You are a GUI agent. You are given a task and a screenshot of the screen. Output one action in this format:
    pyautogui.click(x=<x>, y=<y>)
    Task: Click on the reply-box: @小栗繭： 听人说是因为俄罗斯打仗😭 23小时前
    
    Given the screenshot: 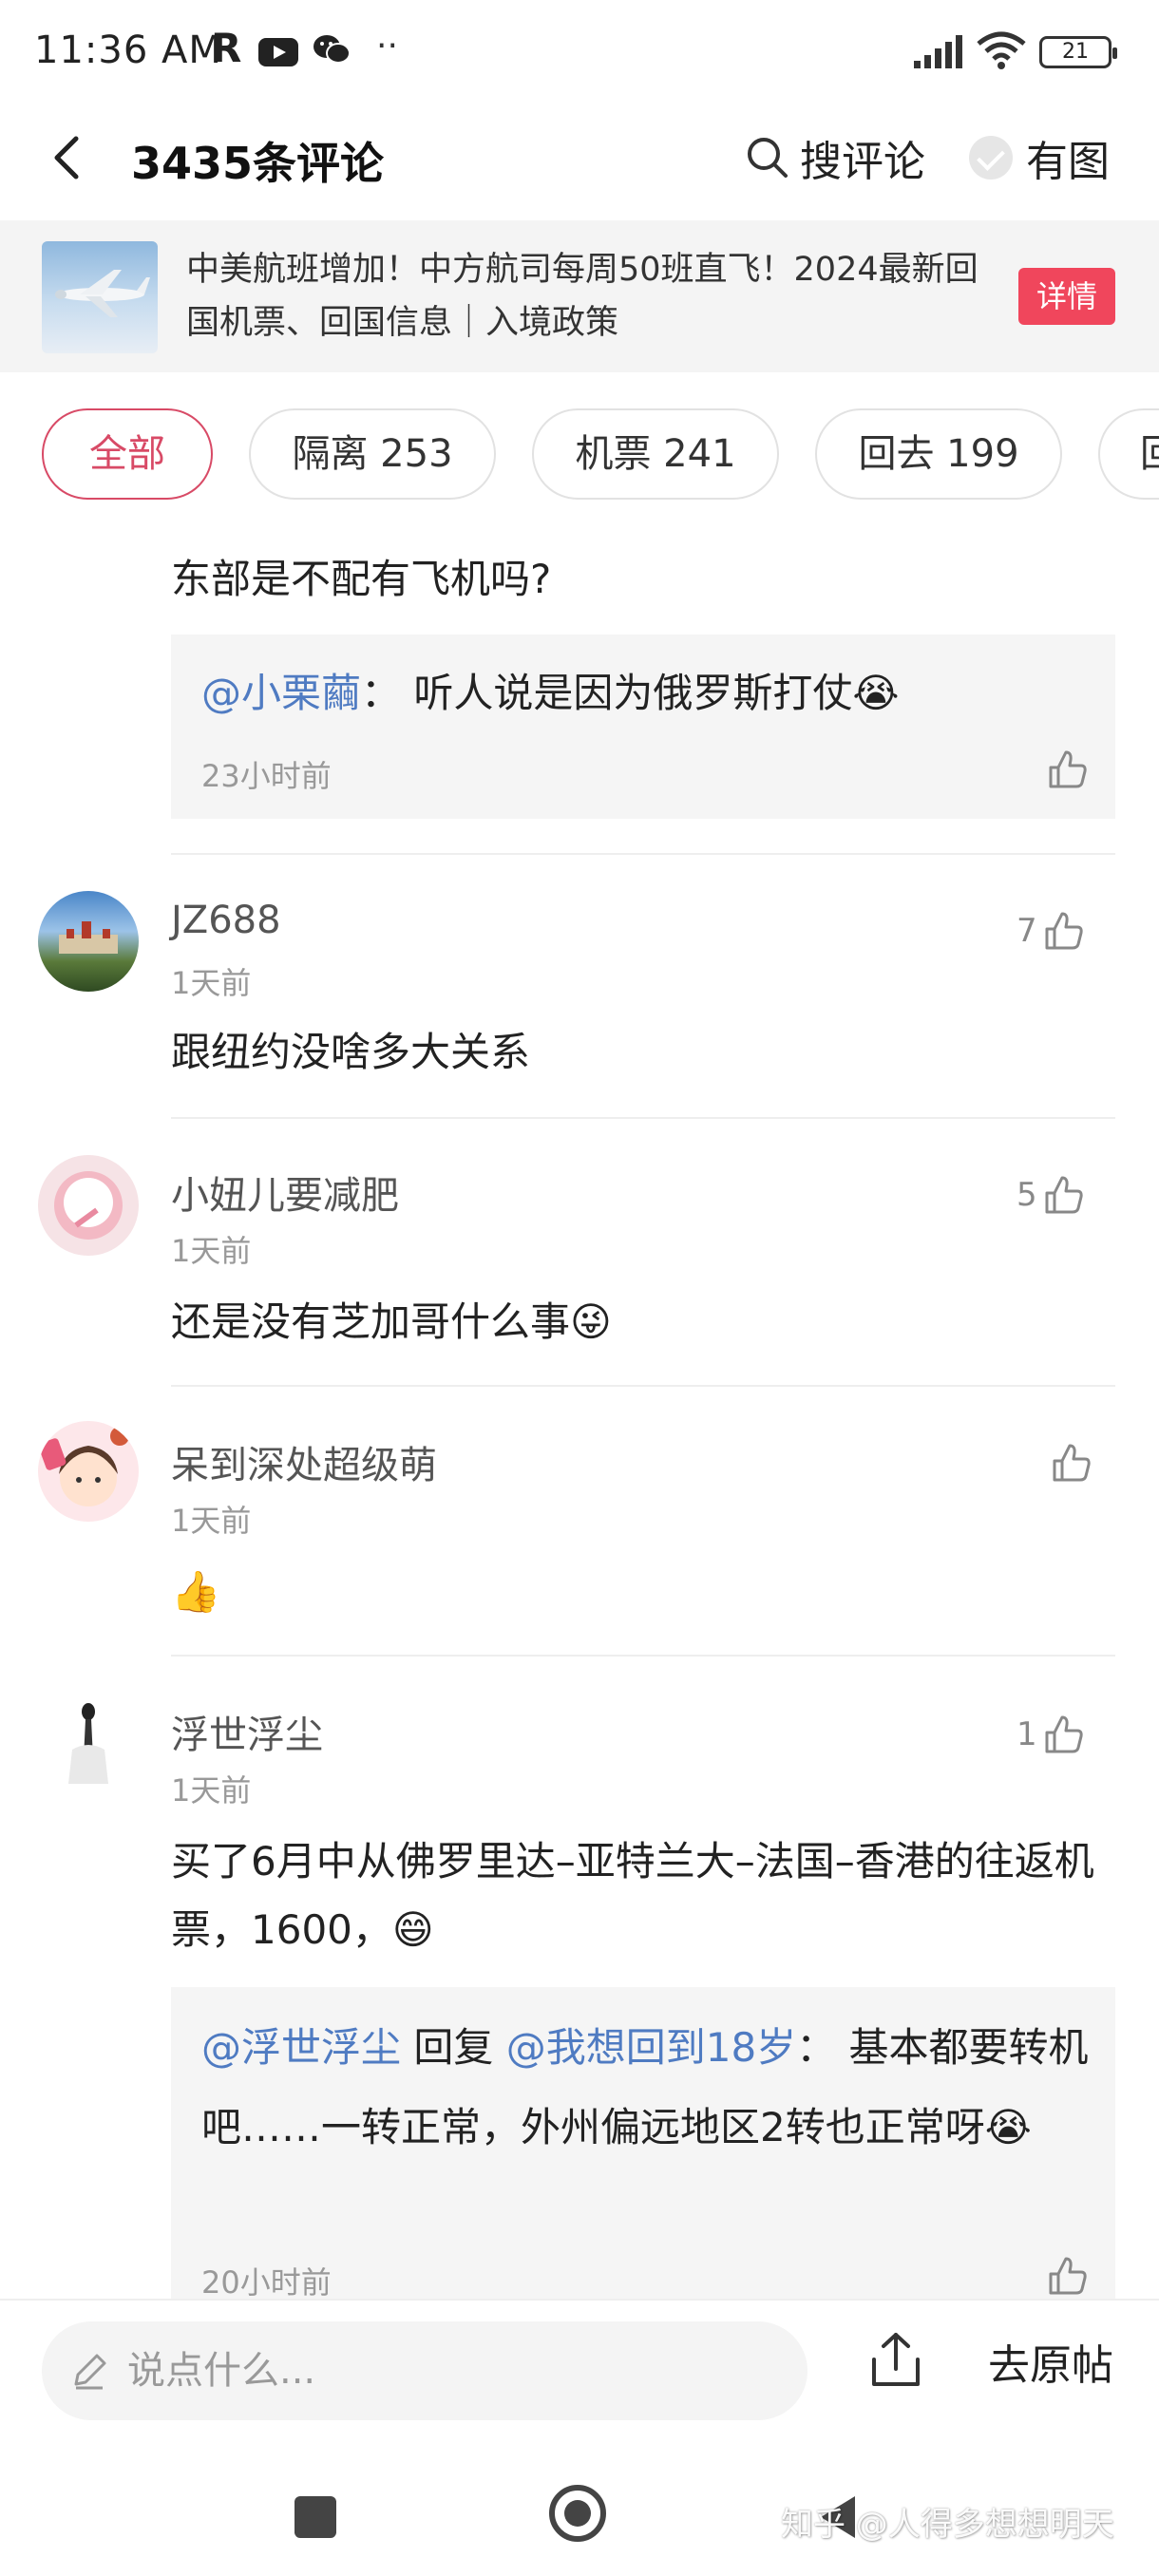 What is the action you would take?
    pyautogui.click(x=643, y=727)
    